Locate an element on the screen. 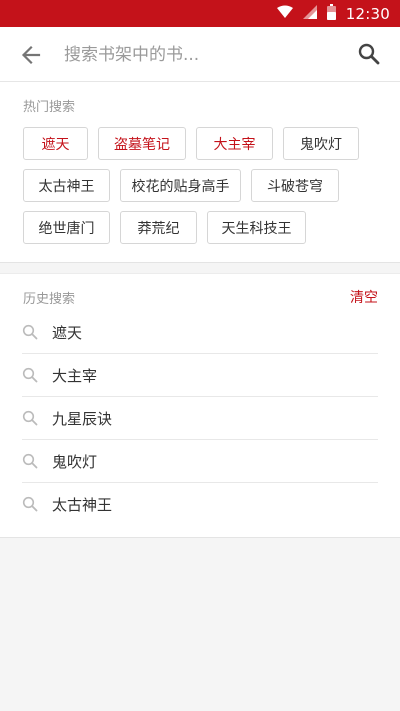 Image resolution: width=400 pixels, height=711 pixels. history-item: 鬼吹灯 is located at coordinates (200, 461).